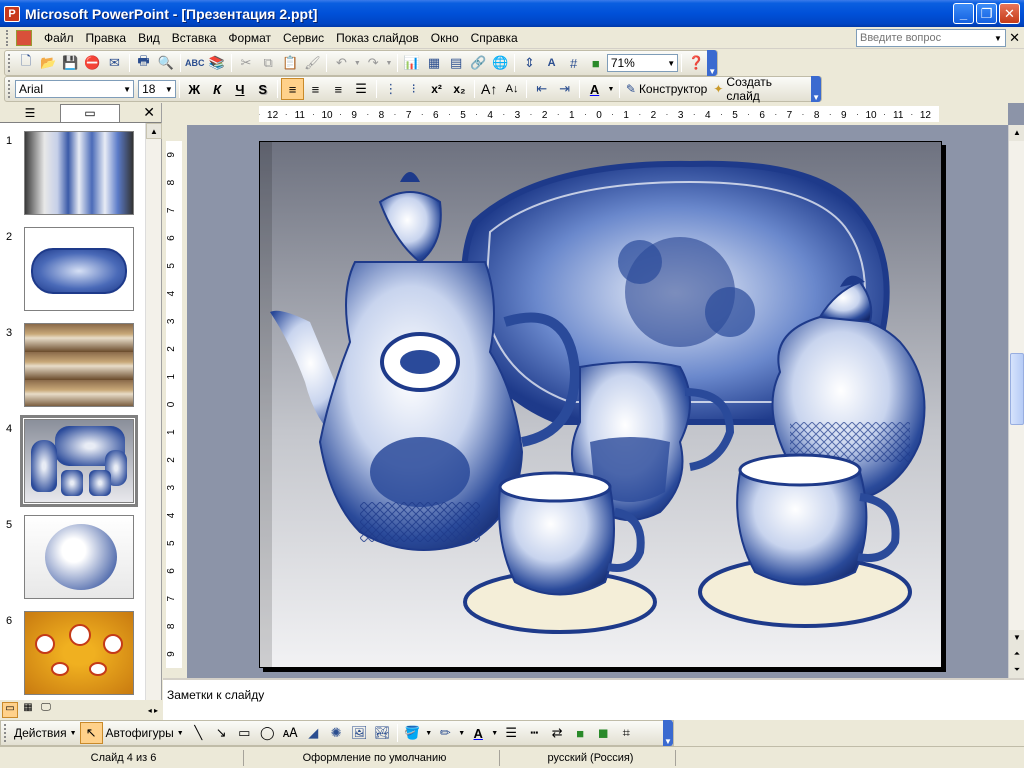 The image size is (1024, 768). What do you see at coordinates (924, 38) in the screenshot?
I see `help-input` at bounding box center [924, 38].